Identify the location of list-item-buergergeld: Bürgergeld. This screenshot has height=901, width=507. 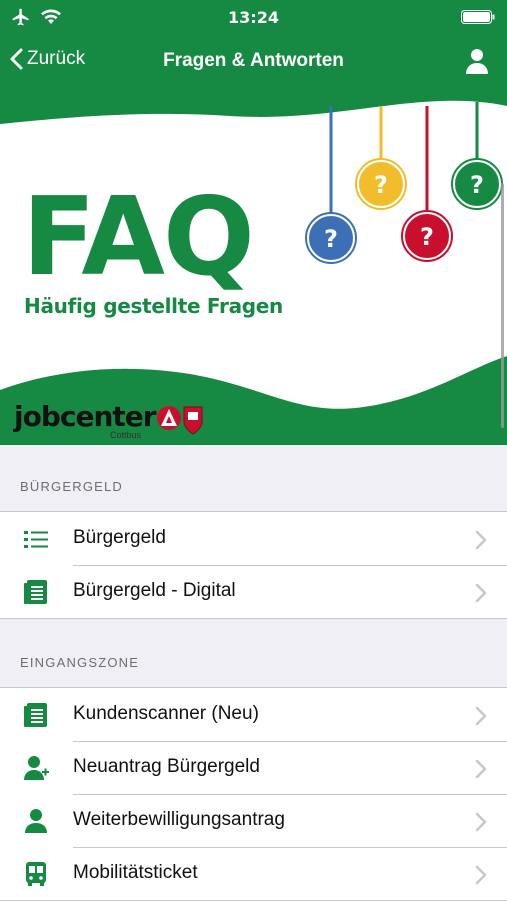
(253, 538).